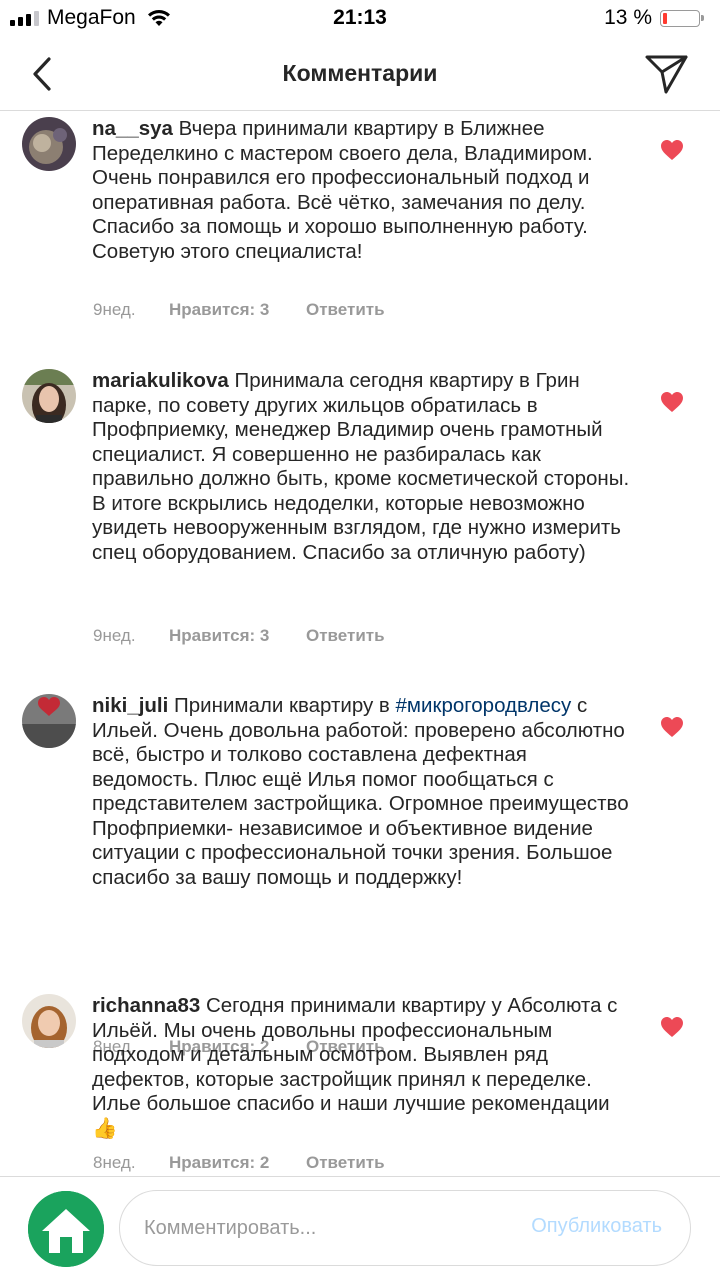 Image resolution: width=720 pixels, height=1281 pixels. I want to click on comment-username: mariakulikova, so click(160, 380).